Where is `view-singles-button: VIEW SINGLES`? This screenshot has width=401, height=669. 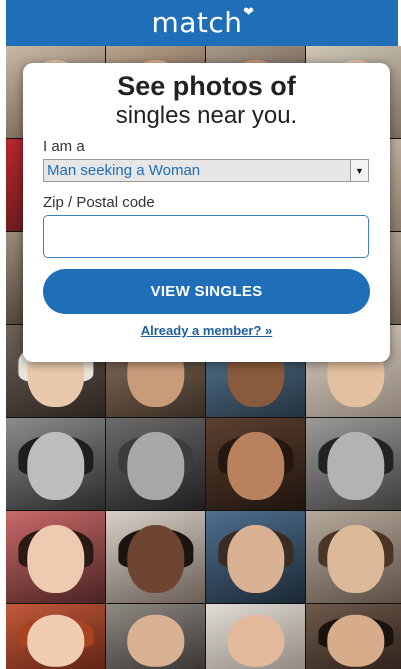 view-singles-button: VIEW SINGLES is located at coordinates (206, 291).